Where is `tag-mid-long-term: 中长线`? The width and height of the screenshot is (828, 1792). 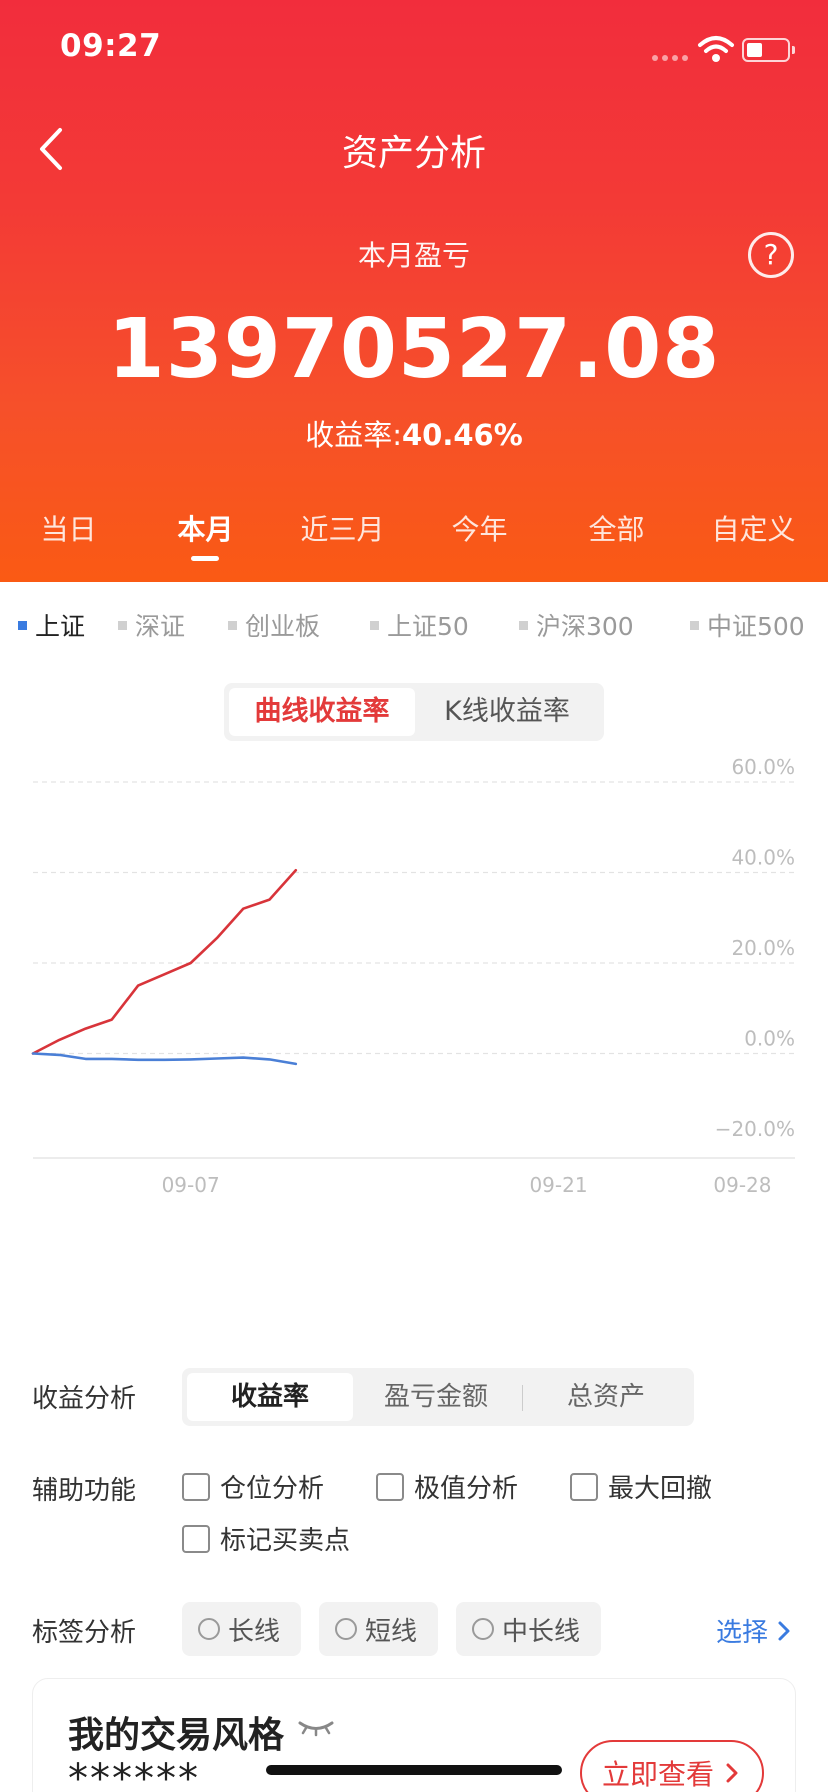 tag-mid-long-term: 中长线 is located at coordinates (528, 1629).